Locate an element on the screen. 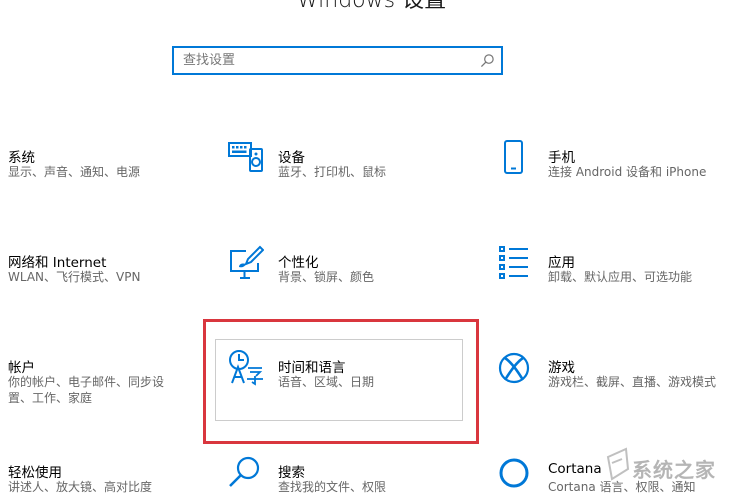 The height and width of the screenshot is (497, 743). tile-description: 显示、声音、通知、电源 is located at coordinates (74, 172).